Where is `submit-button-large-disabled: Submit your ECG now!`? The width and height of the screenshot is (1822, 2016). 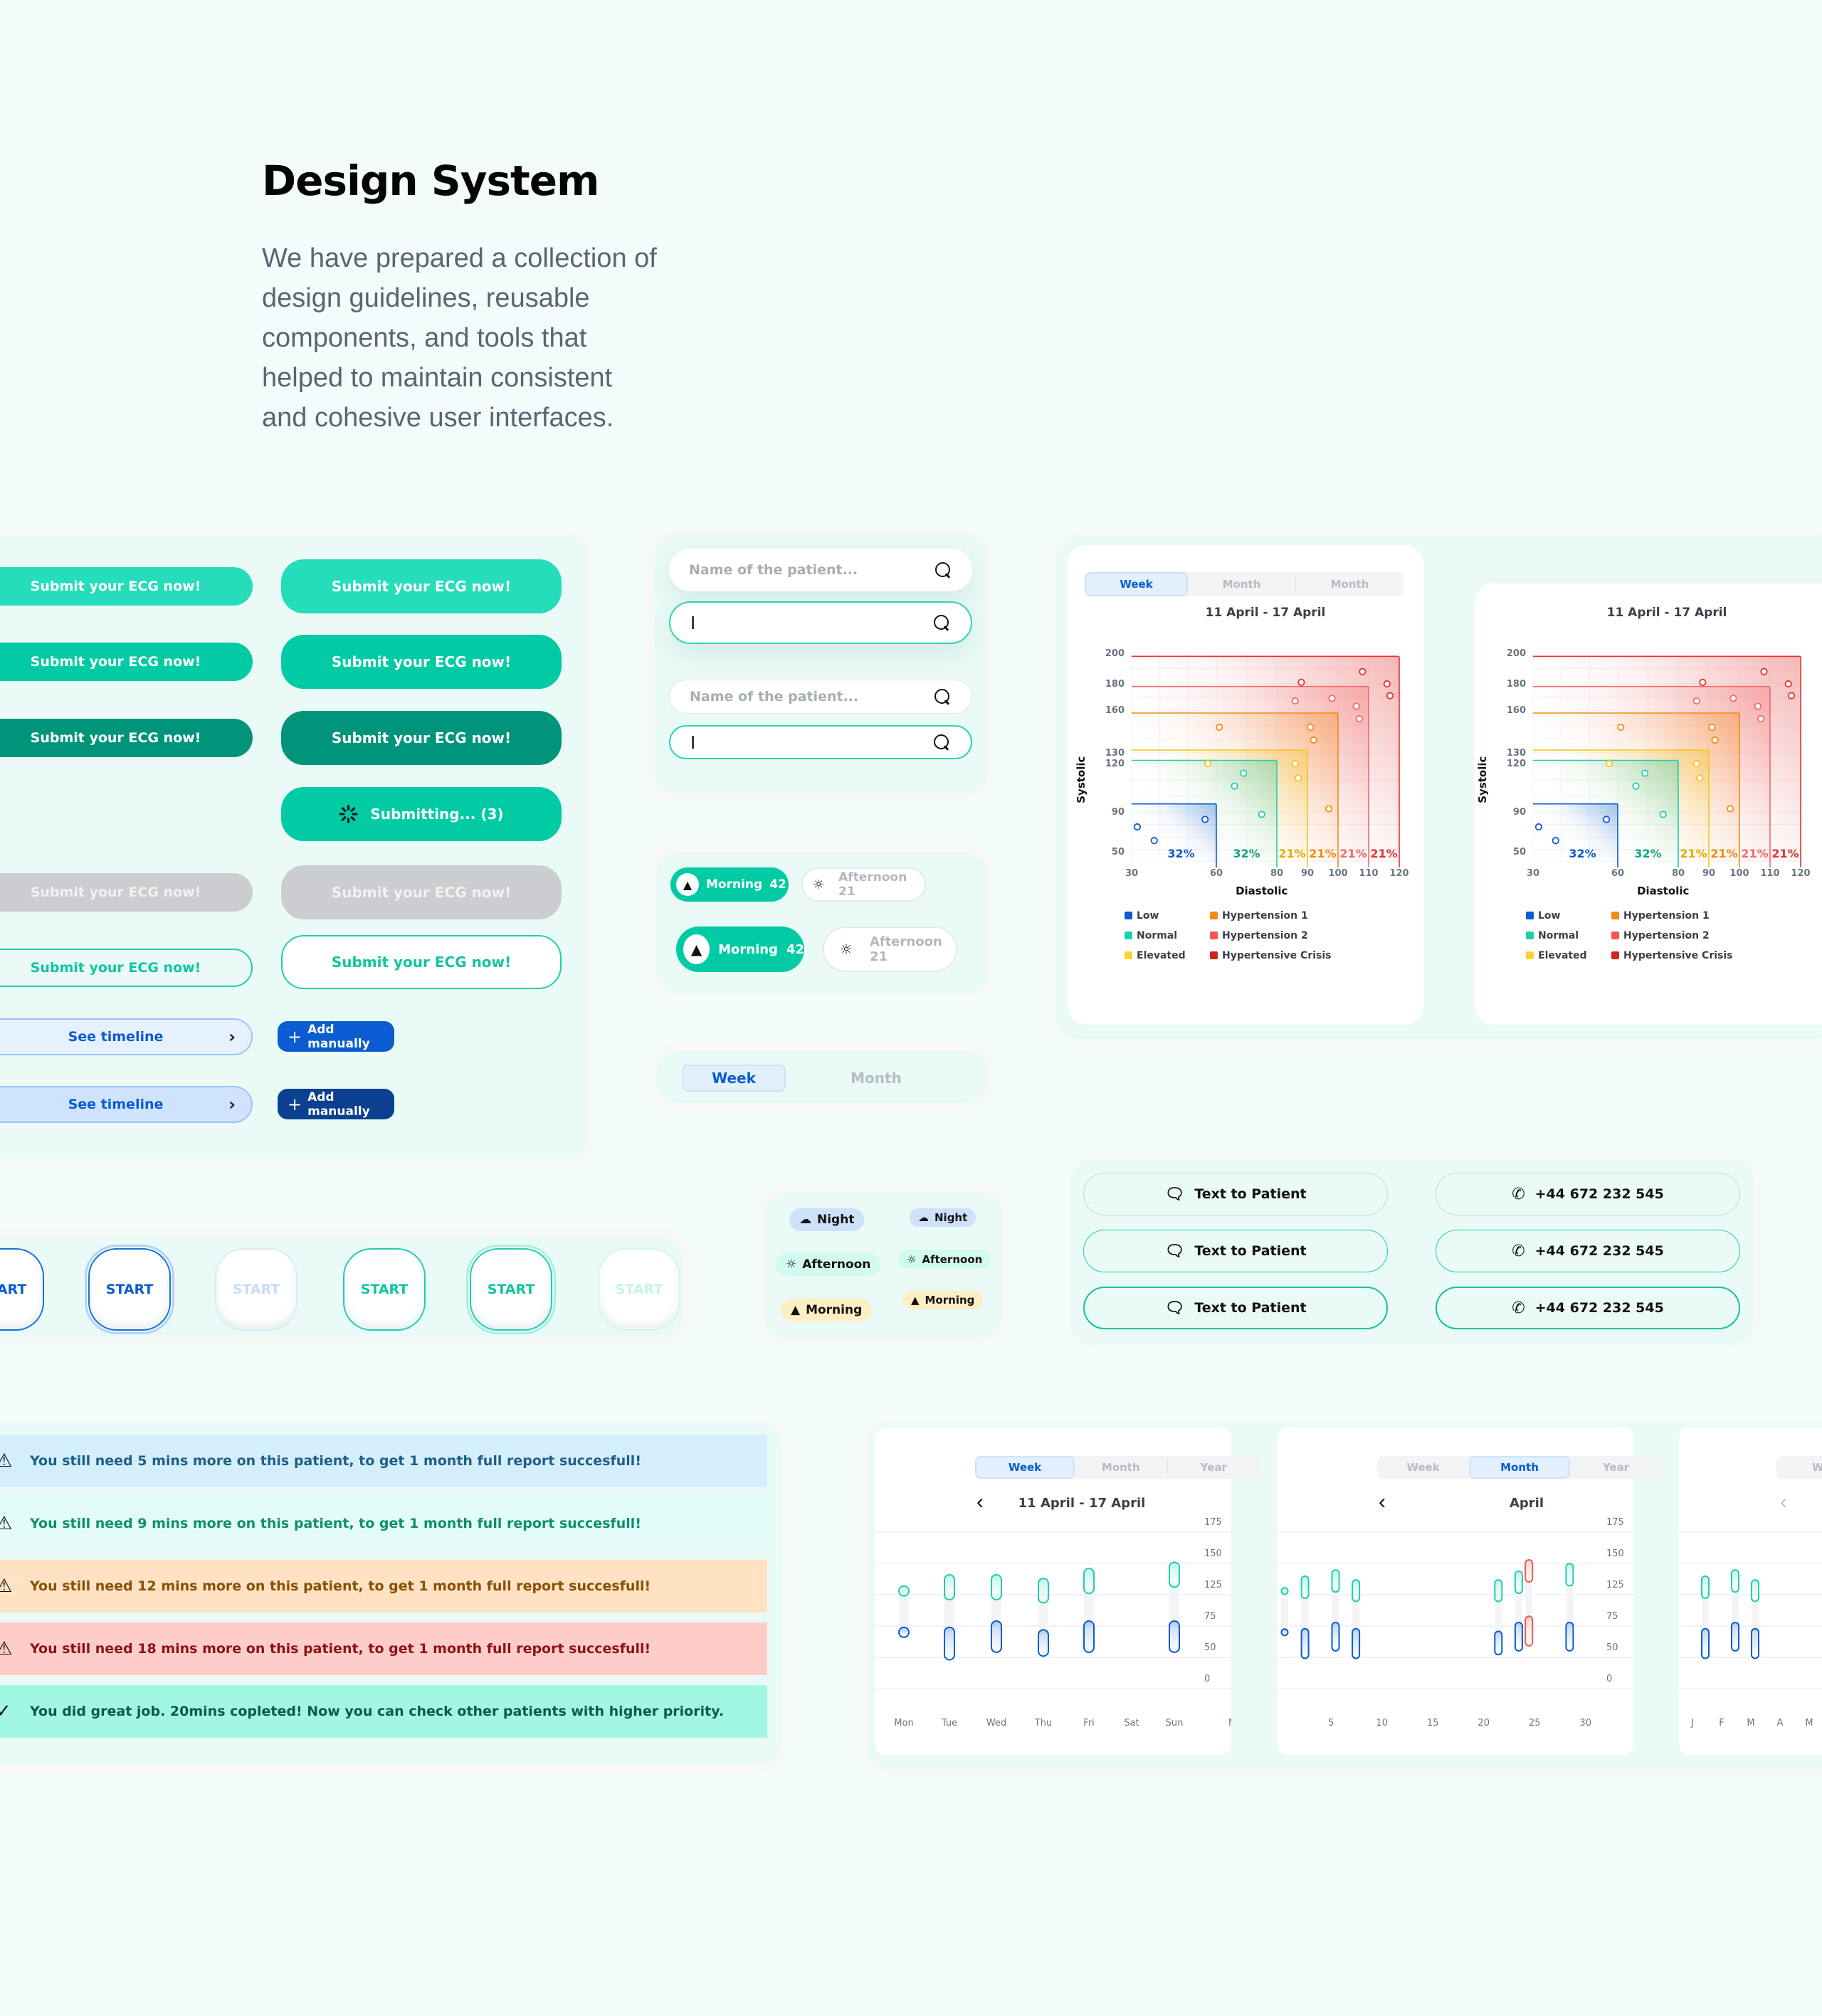
submit-button-large-disabled: Submit your ECG now! is located at coordinates (421, 892).